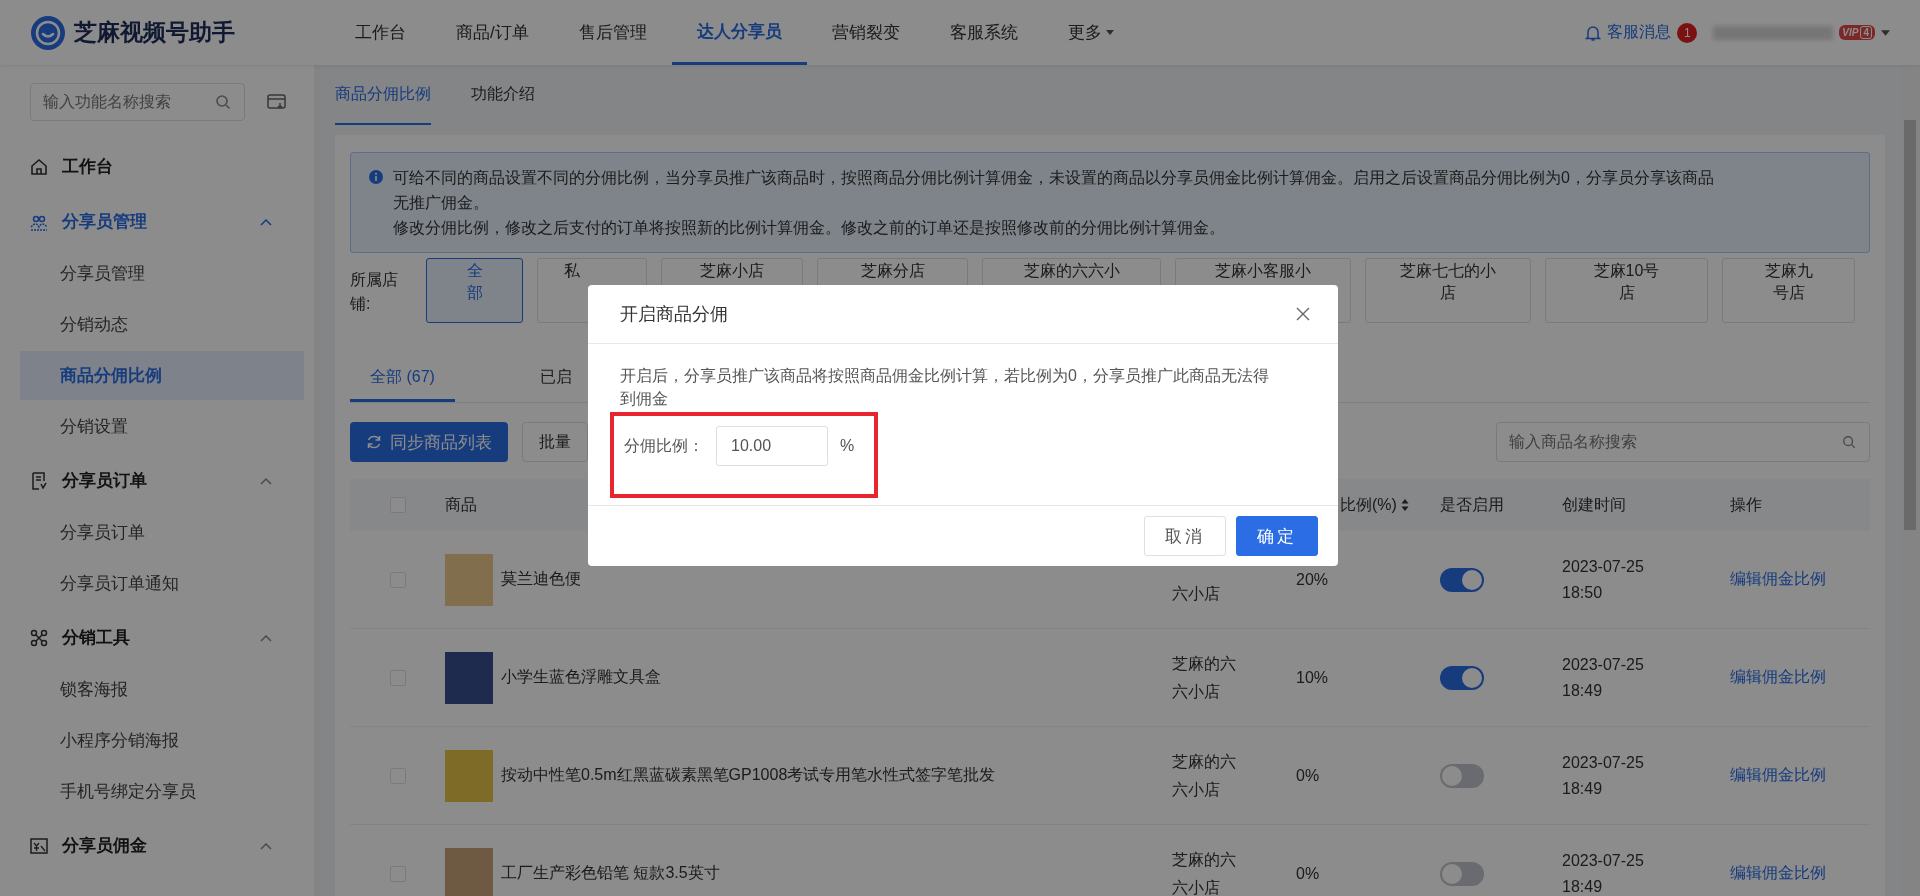  Describe the element at coordinates (809, 228) in the screenshot. I see `notice-text: 修改分佣比例，修改之后支付的订单将按照新的比例计算佣金。修改之前的订单还是按照修改前的分佣比例计算佣金。` at that location.